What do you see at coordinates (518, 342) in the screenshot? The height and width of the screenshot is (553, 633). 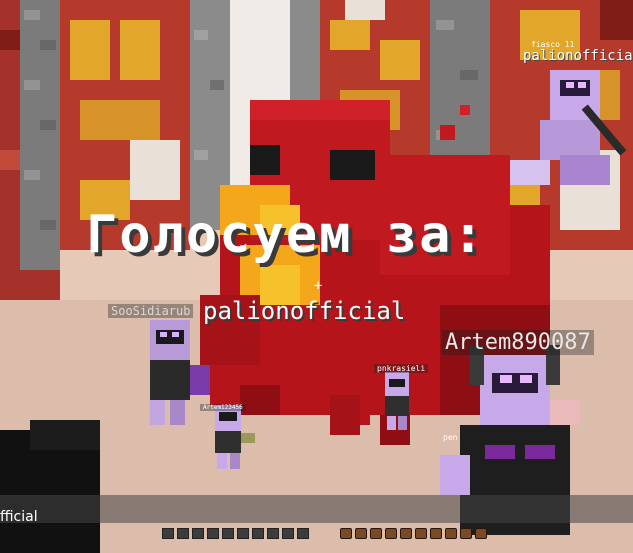 I see `nametag-artem: Artem890087` at bounding box center [518, 342].